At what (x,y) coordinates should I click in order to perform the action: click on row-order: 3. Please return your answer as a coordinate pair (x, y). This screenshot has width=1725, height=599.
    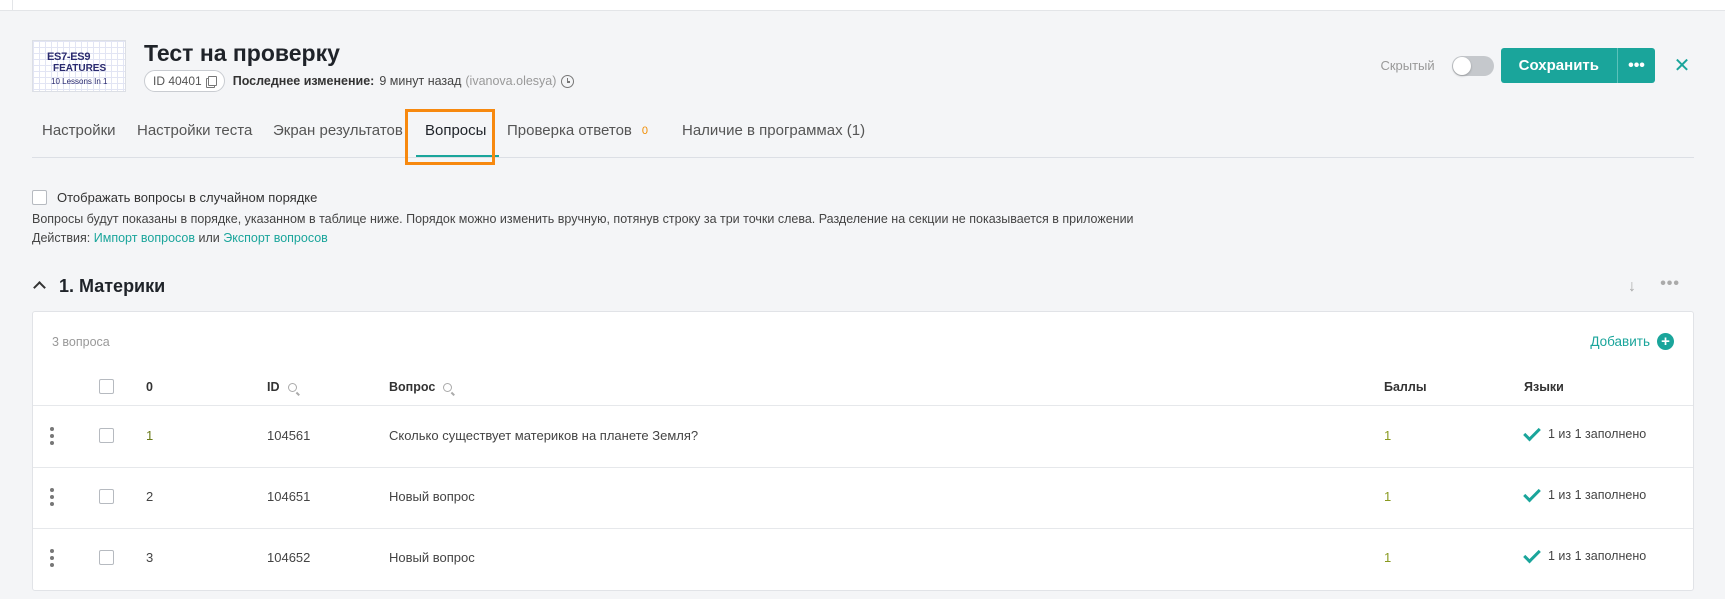
    Looking at the image, I should click on (150, 557).